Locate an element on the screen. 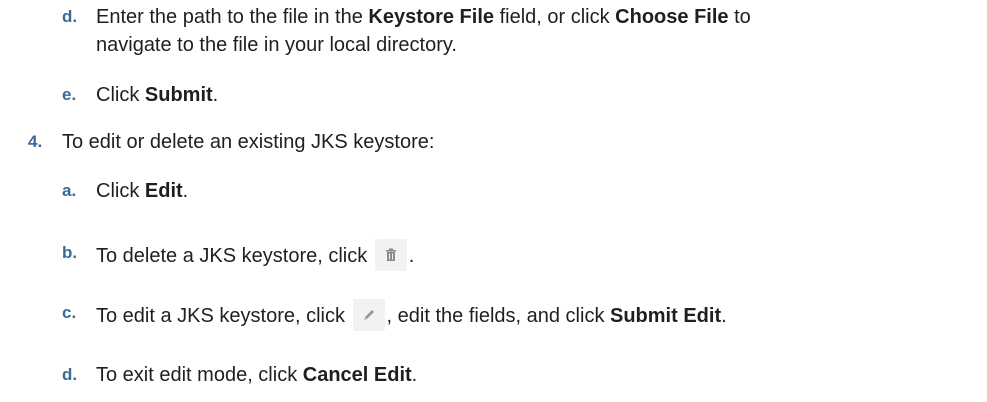 The height and width of the screenshot is (402, 987). step-a-click-edit: a. Click Edit. is located at coordinates (125, 191).